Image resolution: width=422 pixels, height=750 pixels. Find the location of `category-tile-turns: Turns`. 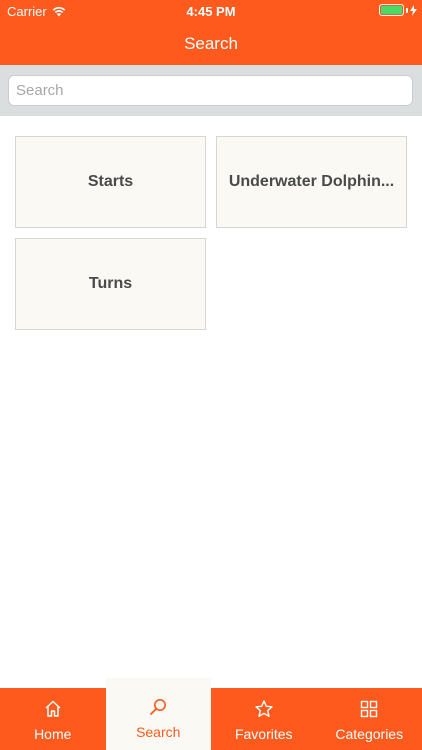

category-tile-turns: Turns is located at coordinates (110, 284).